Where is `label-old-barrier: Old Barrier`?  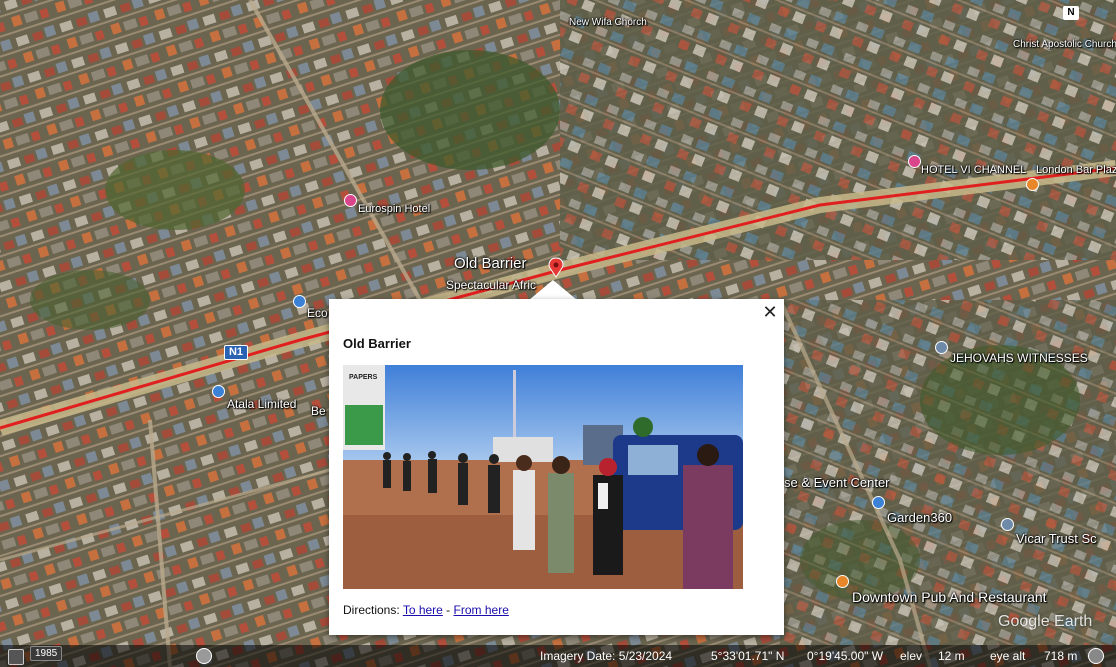 label-old-barrier: Old Barrier is located at coordinates (490, 263).